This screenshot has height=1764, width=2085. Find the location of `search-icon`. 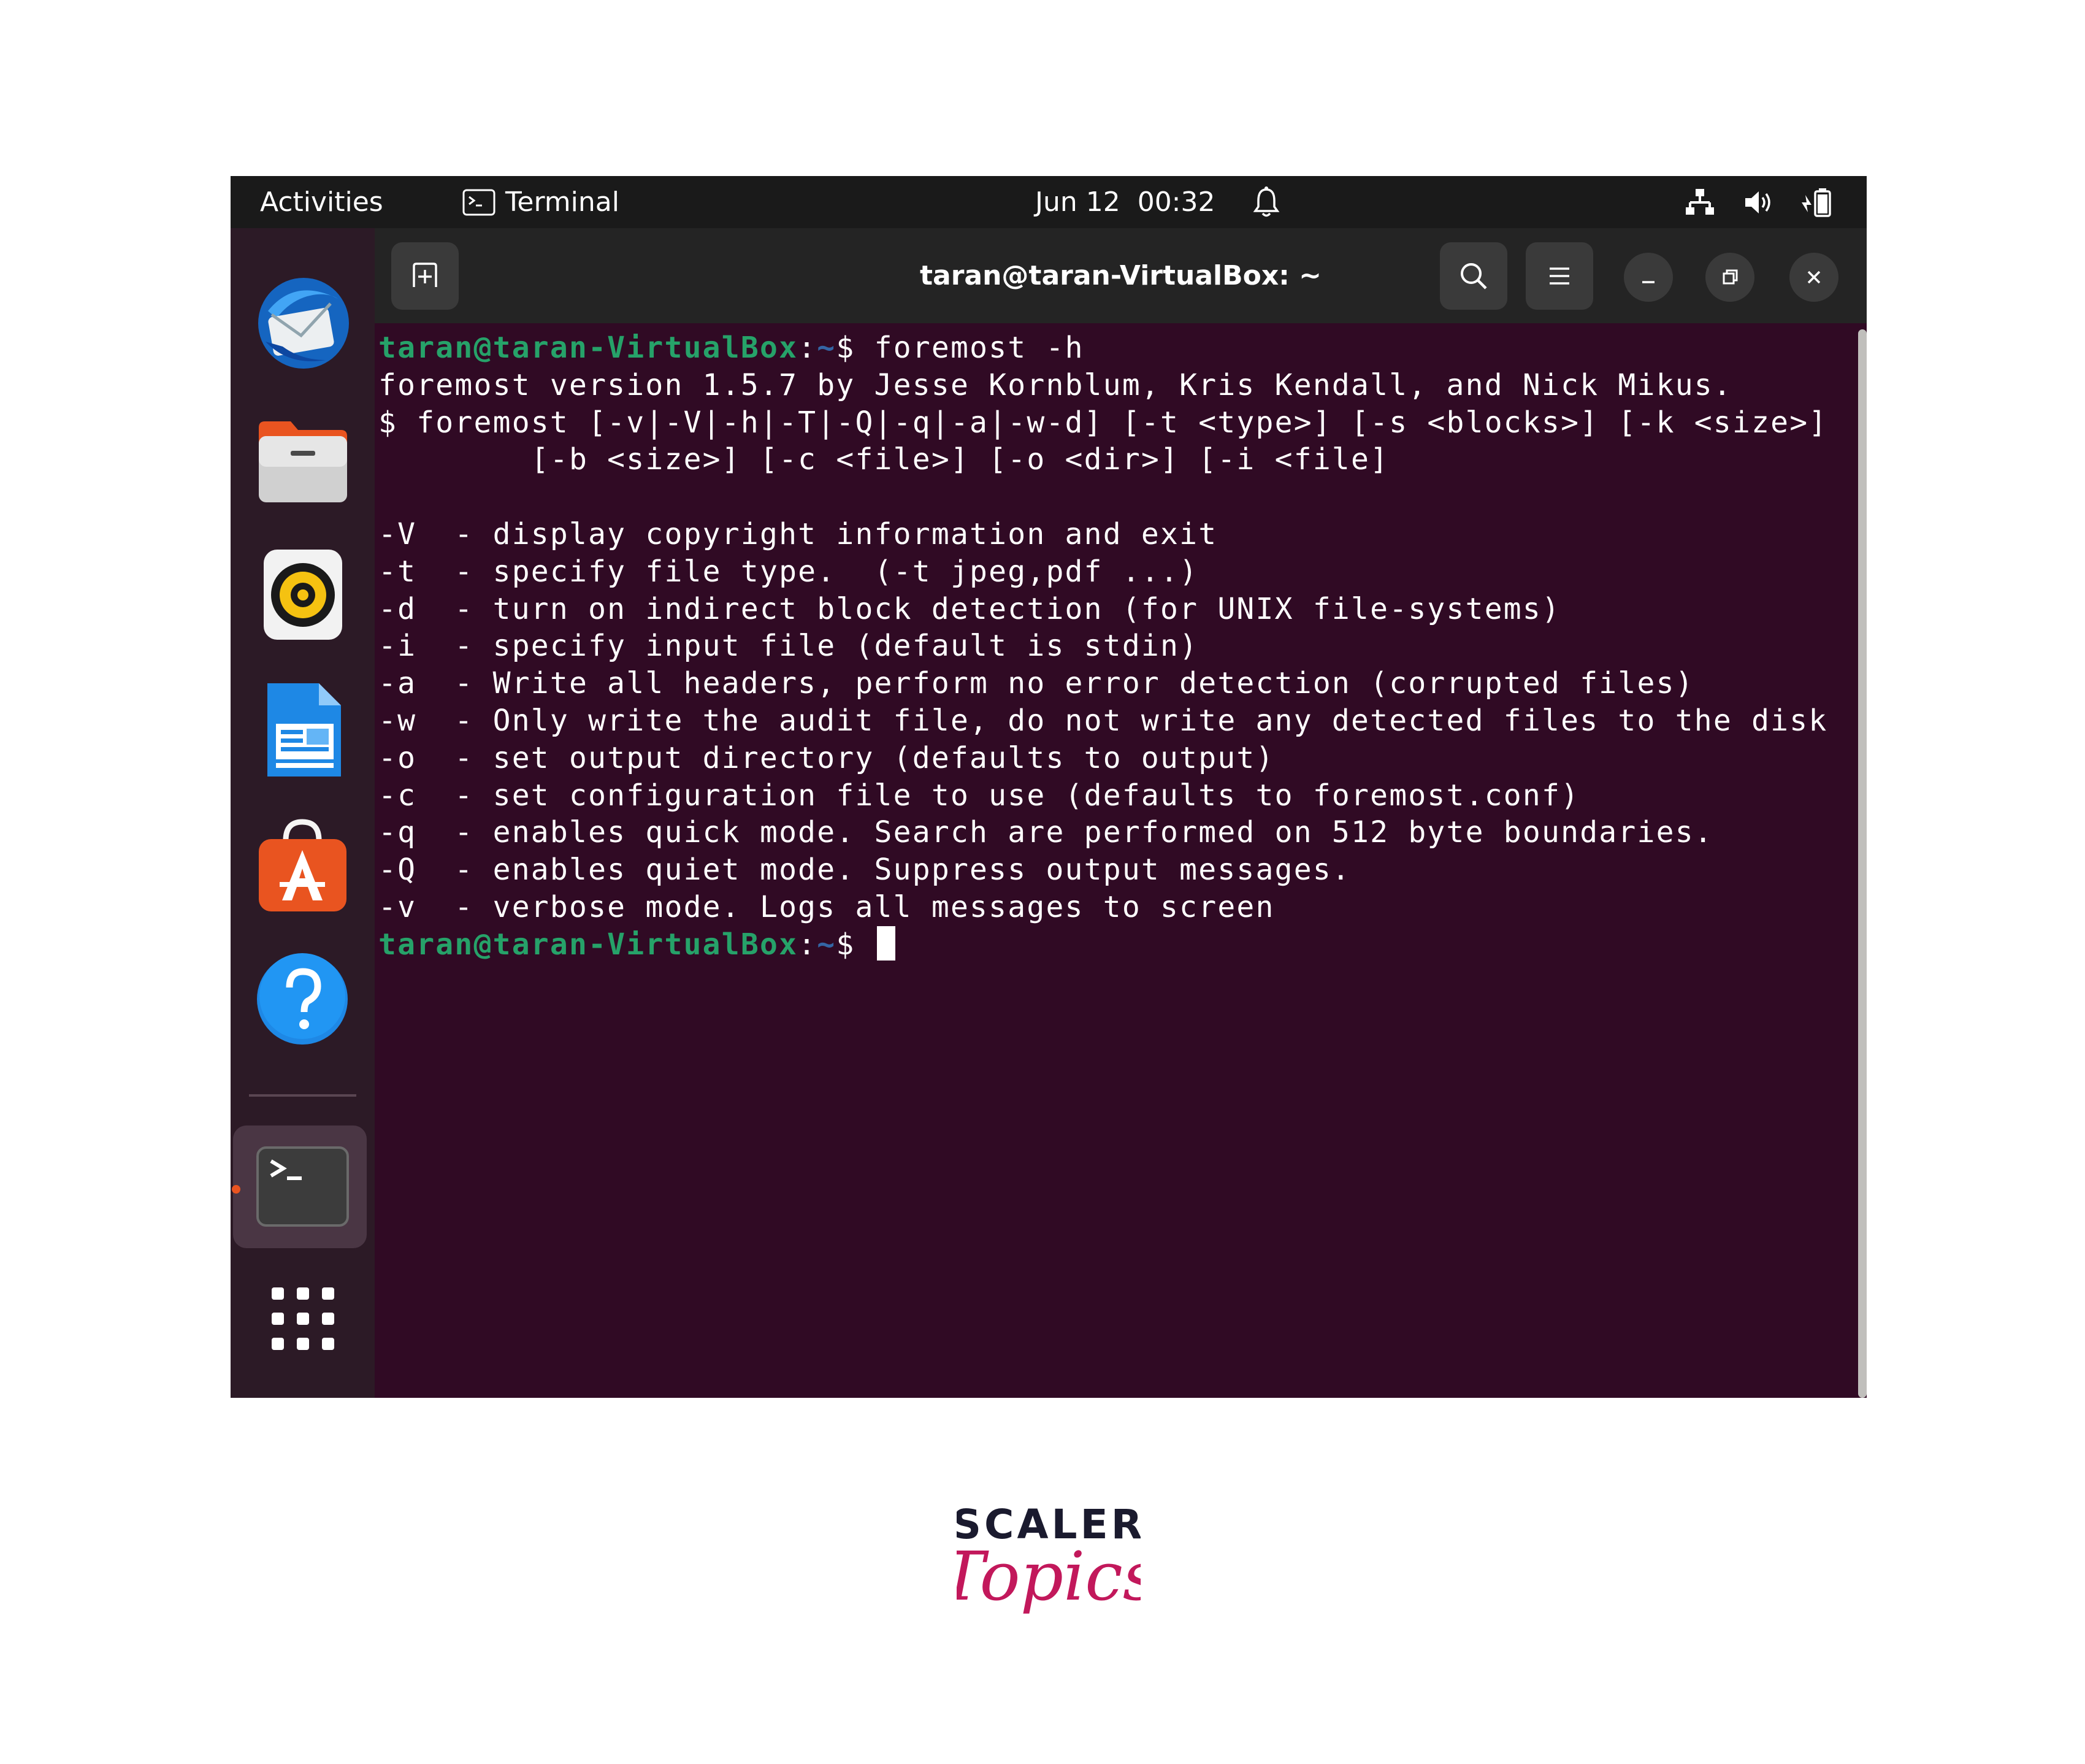

search-icon is located at coordinates (1474, 276).